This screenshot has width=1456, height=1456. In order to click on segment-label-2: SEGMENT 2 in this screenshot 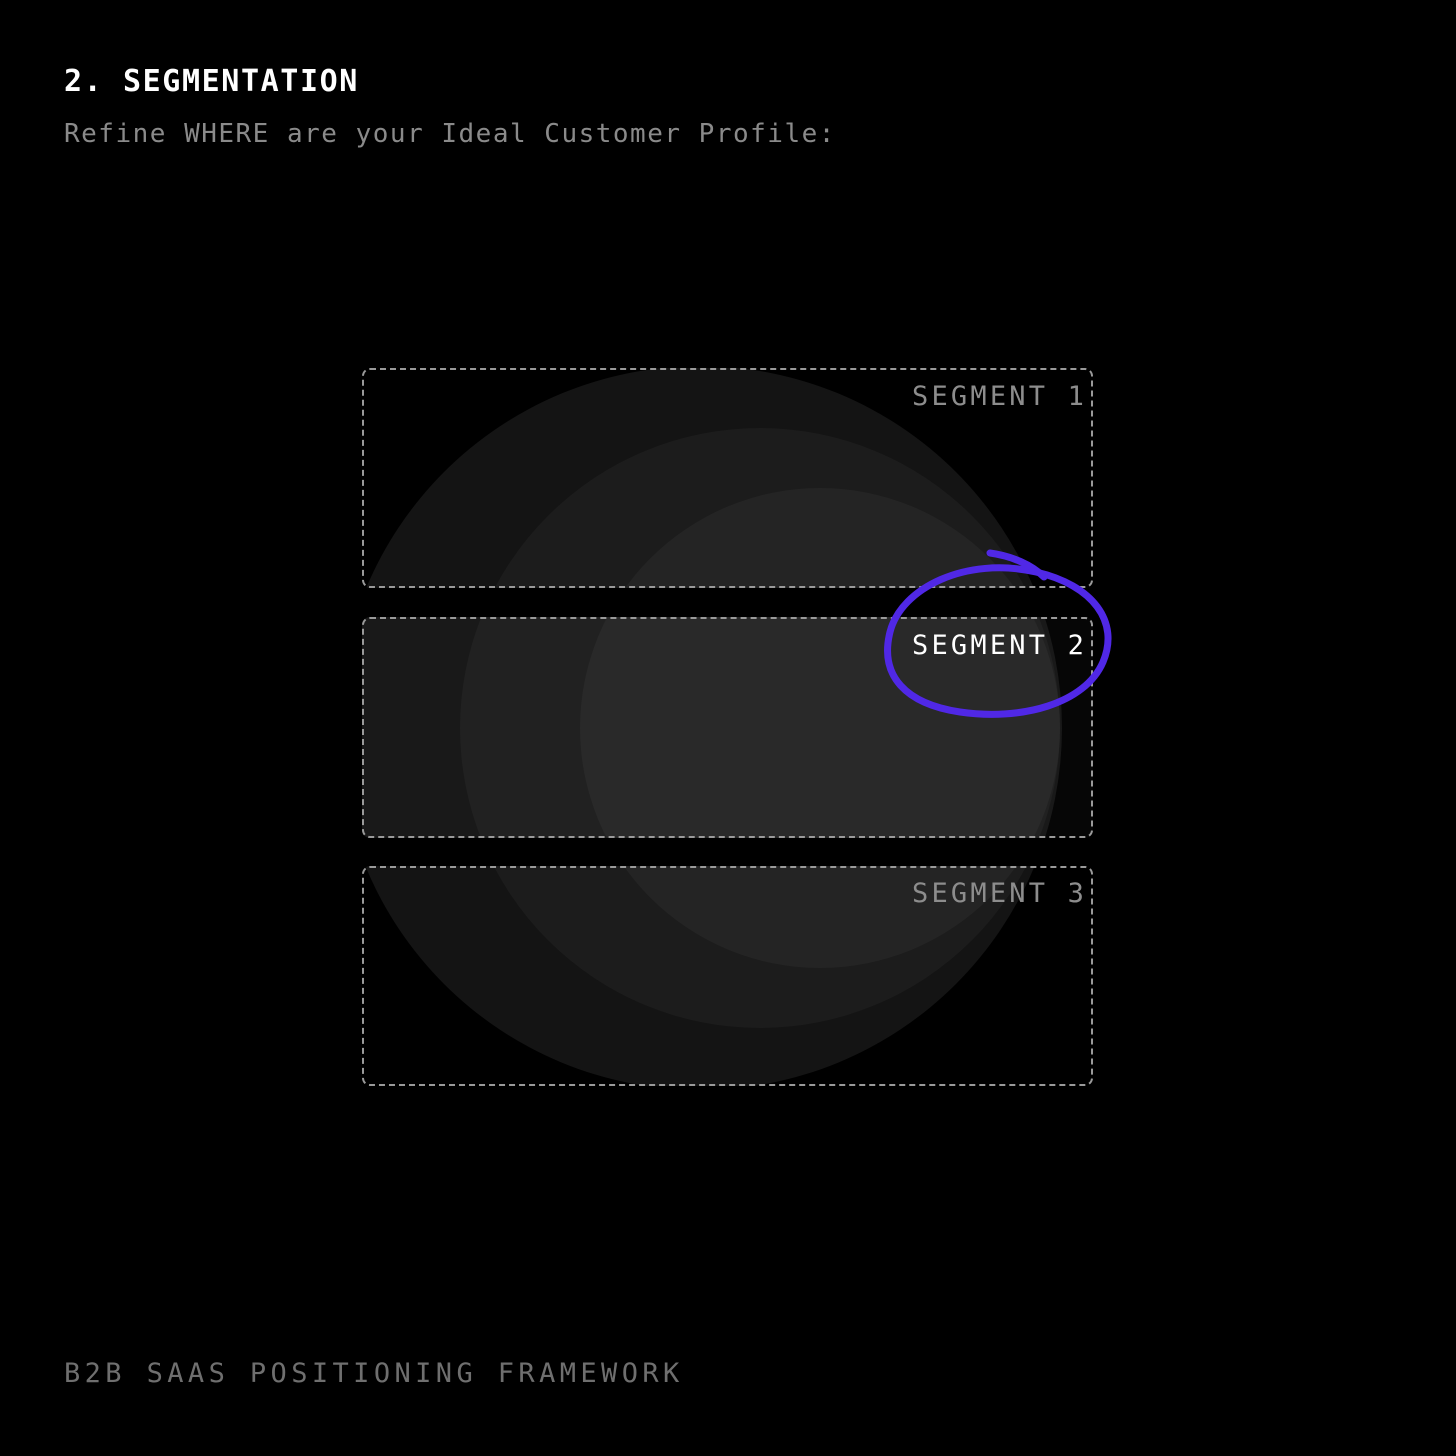, I will do `click(1000, 645)`.